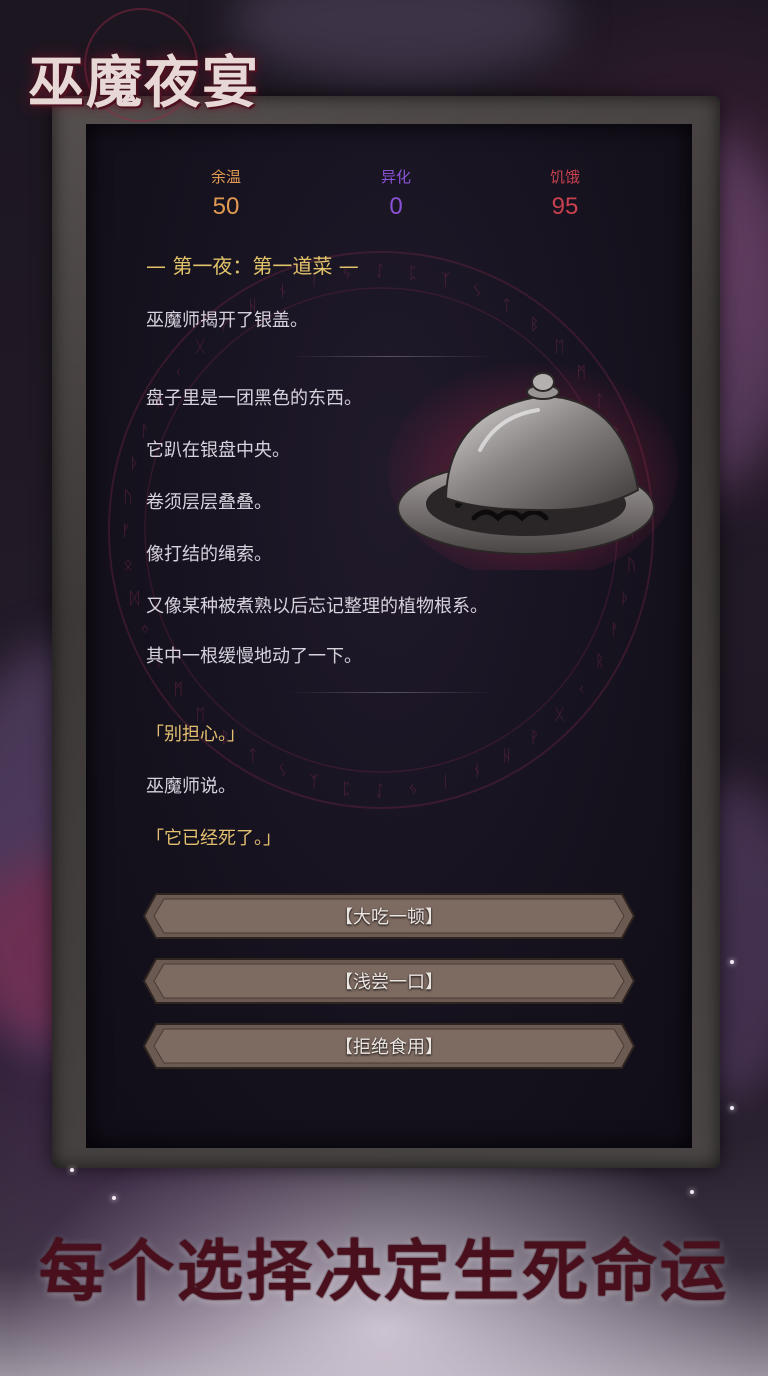 This screenshot has width=768, height=1376. What do you see at coordinates (317, 606) in the screenshot?
I see `story-line: 又像某种被煮熟以后忘记整理的植物根系。` at bounding box center [317, 606].